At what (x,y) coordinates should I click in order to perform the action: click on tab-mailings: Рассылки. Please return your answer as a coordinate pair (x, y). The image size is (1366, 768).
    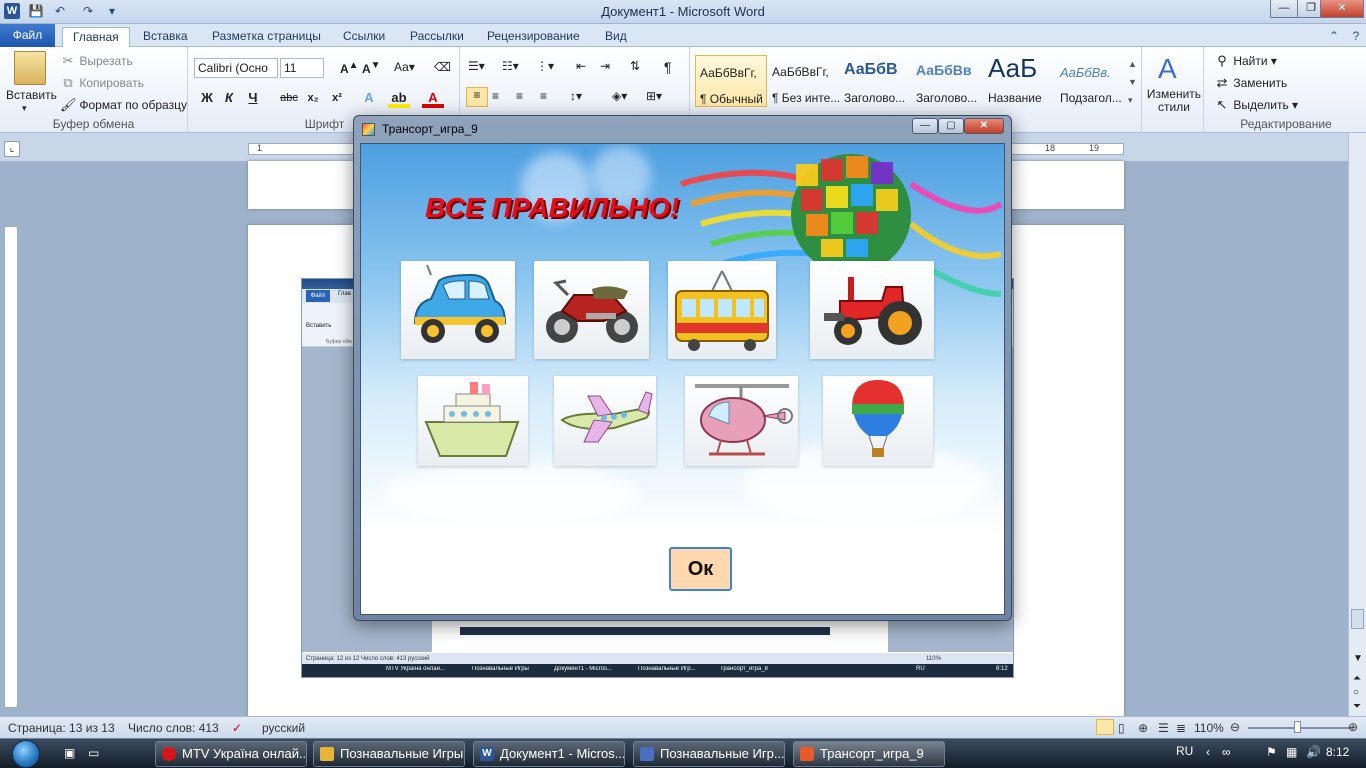
    Looking at the image, I should click on (437, 37).